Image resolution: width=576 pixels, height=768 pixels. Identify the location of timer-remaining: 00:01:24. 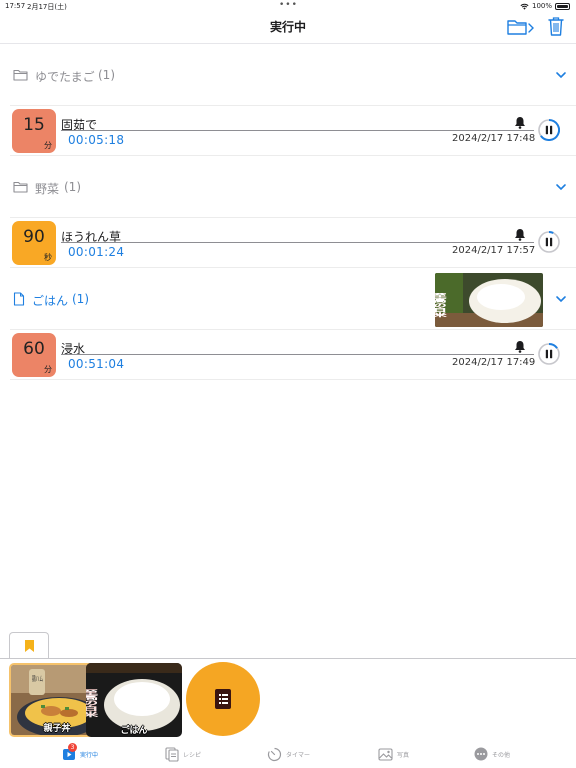
(96, 252).